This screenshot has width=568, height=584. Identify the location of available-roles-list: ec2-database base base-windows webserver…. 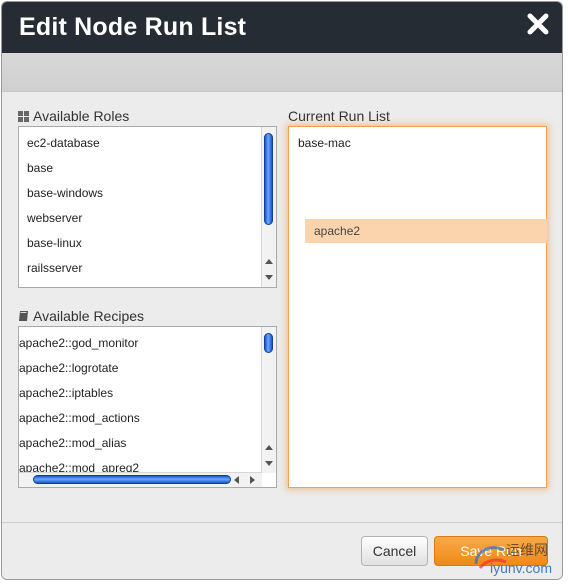
(147, 207).